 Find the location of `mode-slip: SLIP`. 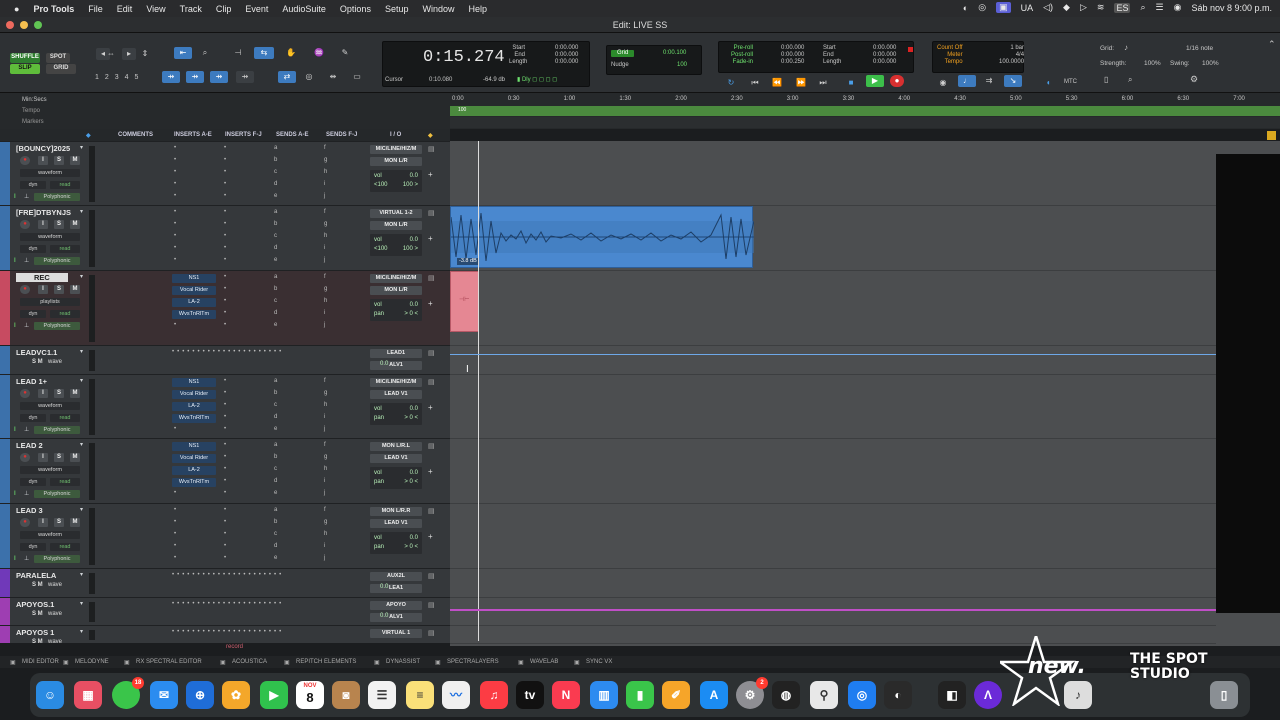

mode-slip: SLIP is located at coordinates (25, 69).